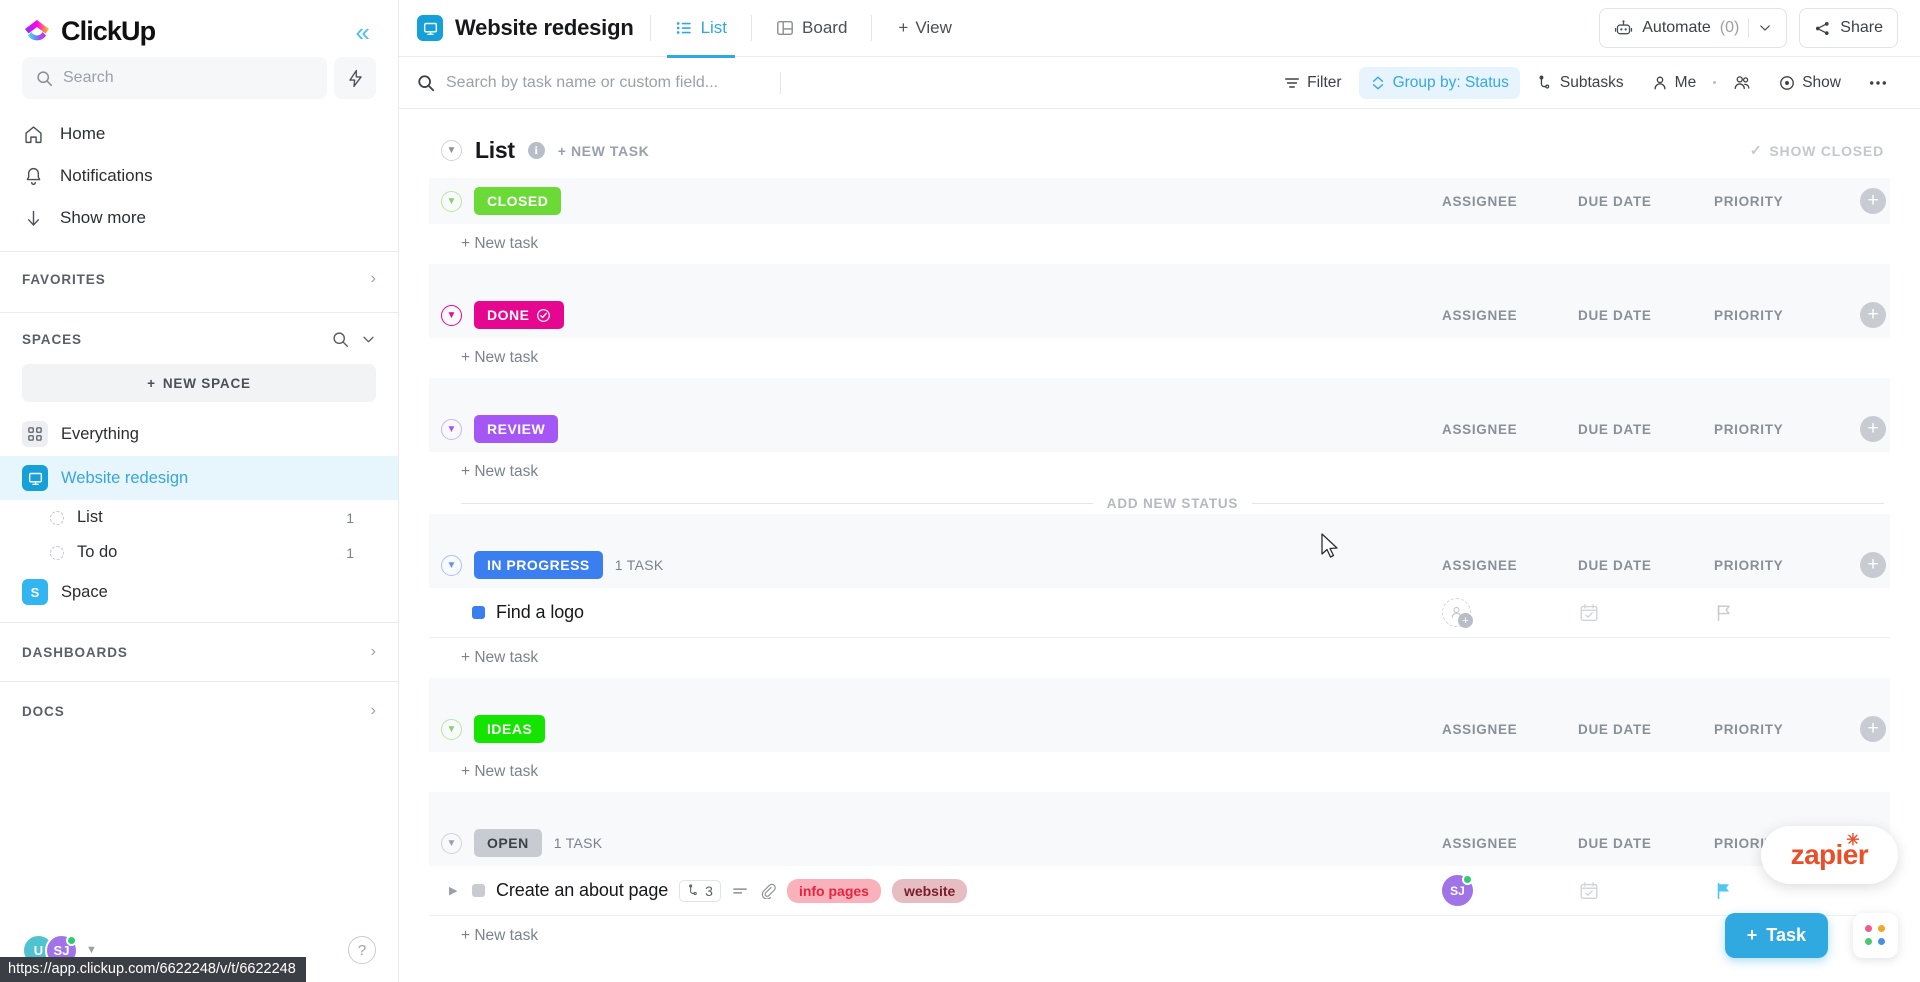 This screenshot has width=1920, height=982. What do you see at coordinates (1878, 83) in the screenshot?
I see `more-options-button` at bounding box center [1878, 83].